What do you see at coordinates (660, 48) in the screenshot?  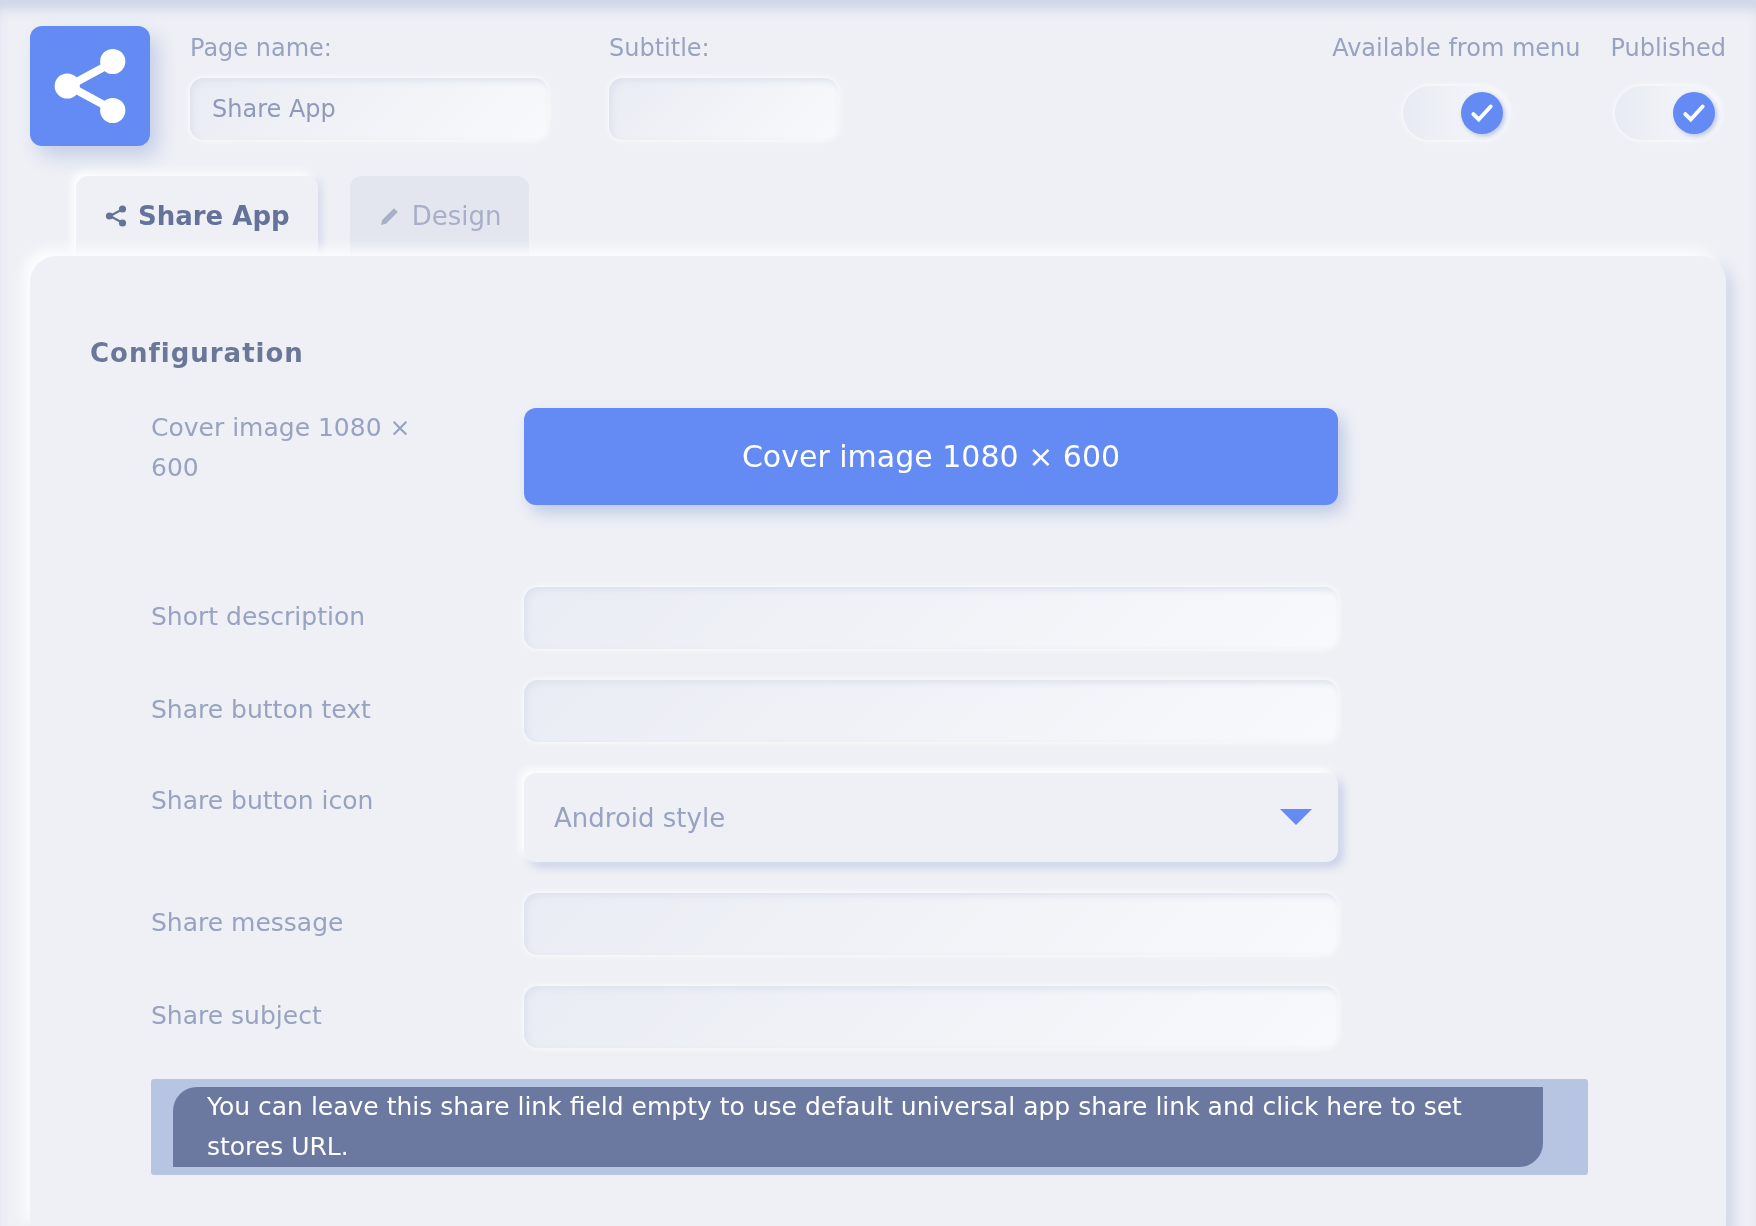 I see `field-label: Subtitle:` at bounding box center [660, 48].